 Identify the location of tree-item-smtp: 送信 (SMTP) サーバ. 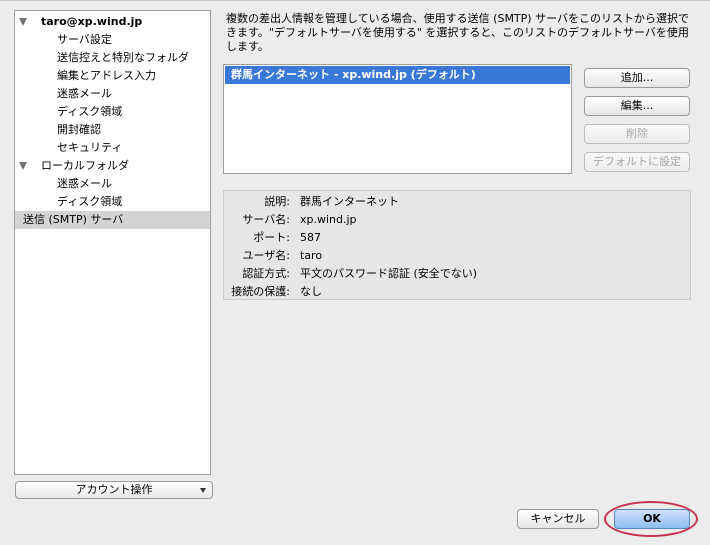
(112, 220).